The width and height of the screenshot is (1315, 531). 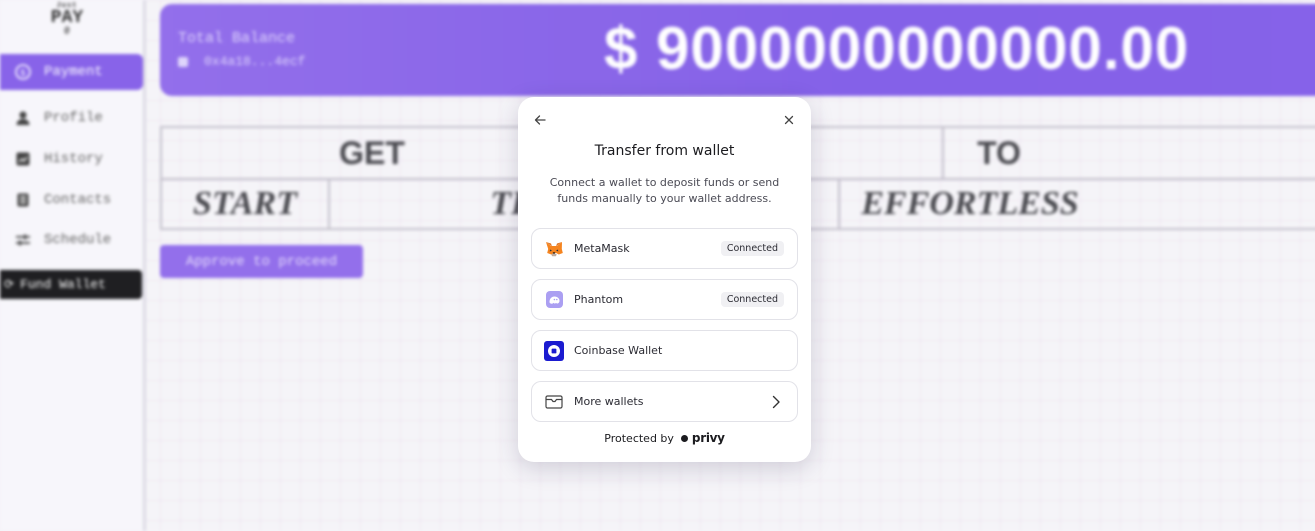 I want to click on wallet-name: Coinbase Wallet, so click(x=618, y=350).